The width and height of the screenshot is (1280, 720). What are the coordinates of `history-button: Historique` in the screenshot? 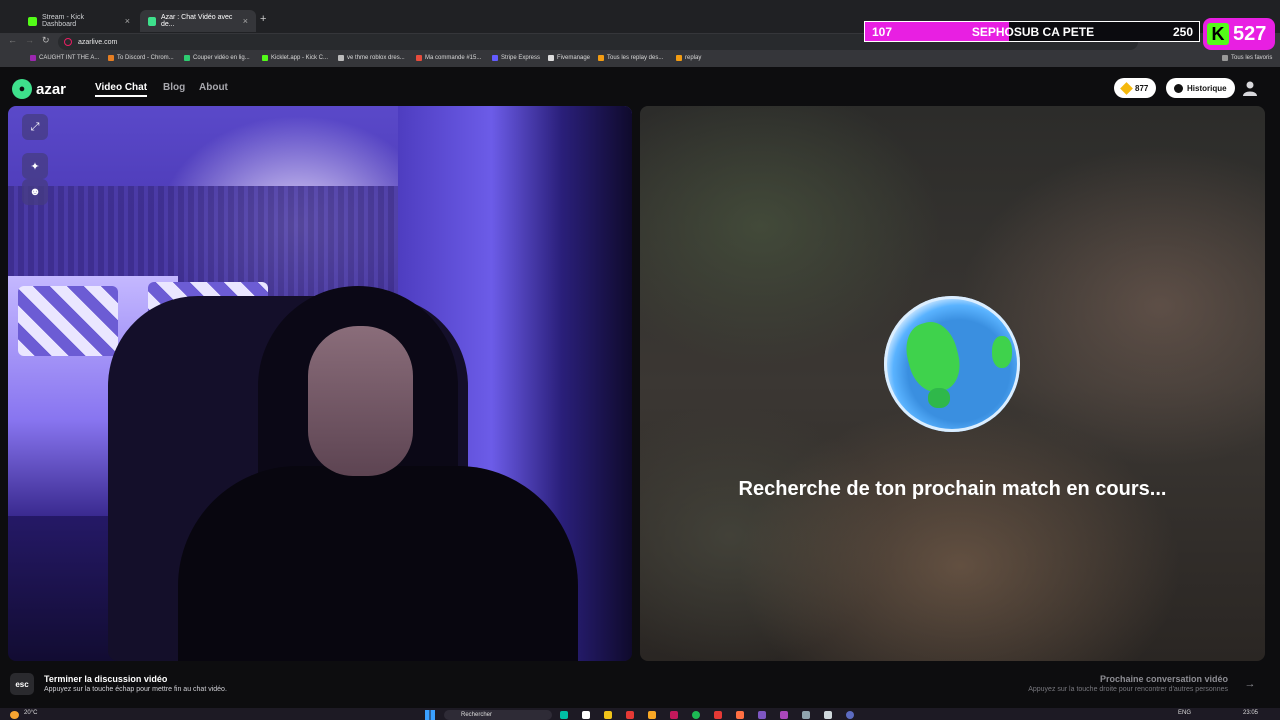 It's located at (1200, 88).